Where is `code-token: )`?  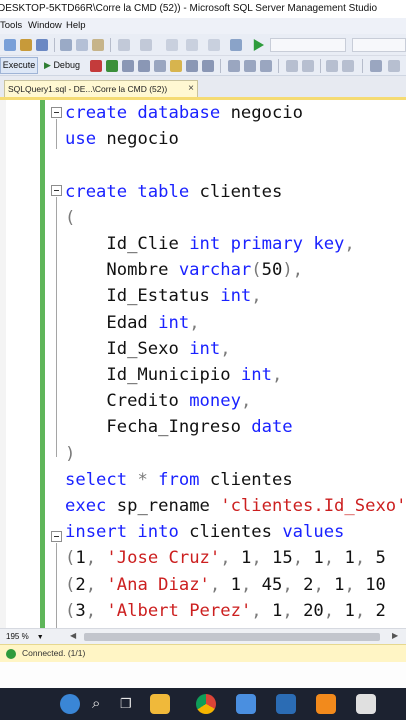 code-token: ) is located at coordinates (70, 453).